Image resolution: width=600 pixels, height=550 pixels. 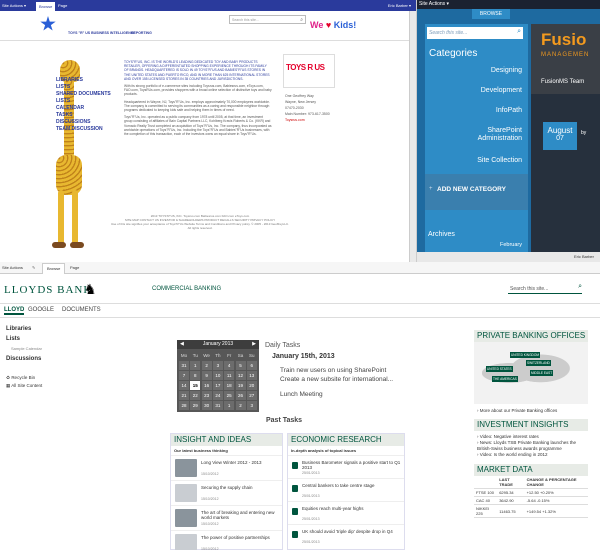 I want to click on region-middle-east: MIDDLE EAST, so click(x=542, y=373).